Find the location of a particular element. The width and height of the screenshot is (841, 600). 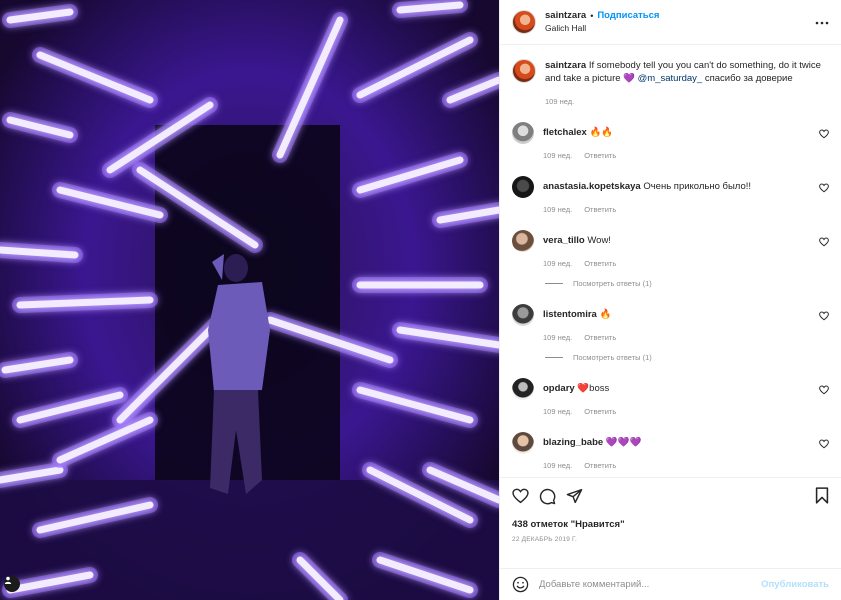

comment-text: Wow! is located at coordinates (599, 240).